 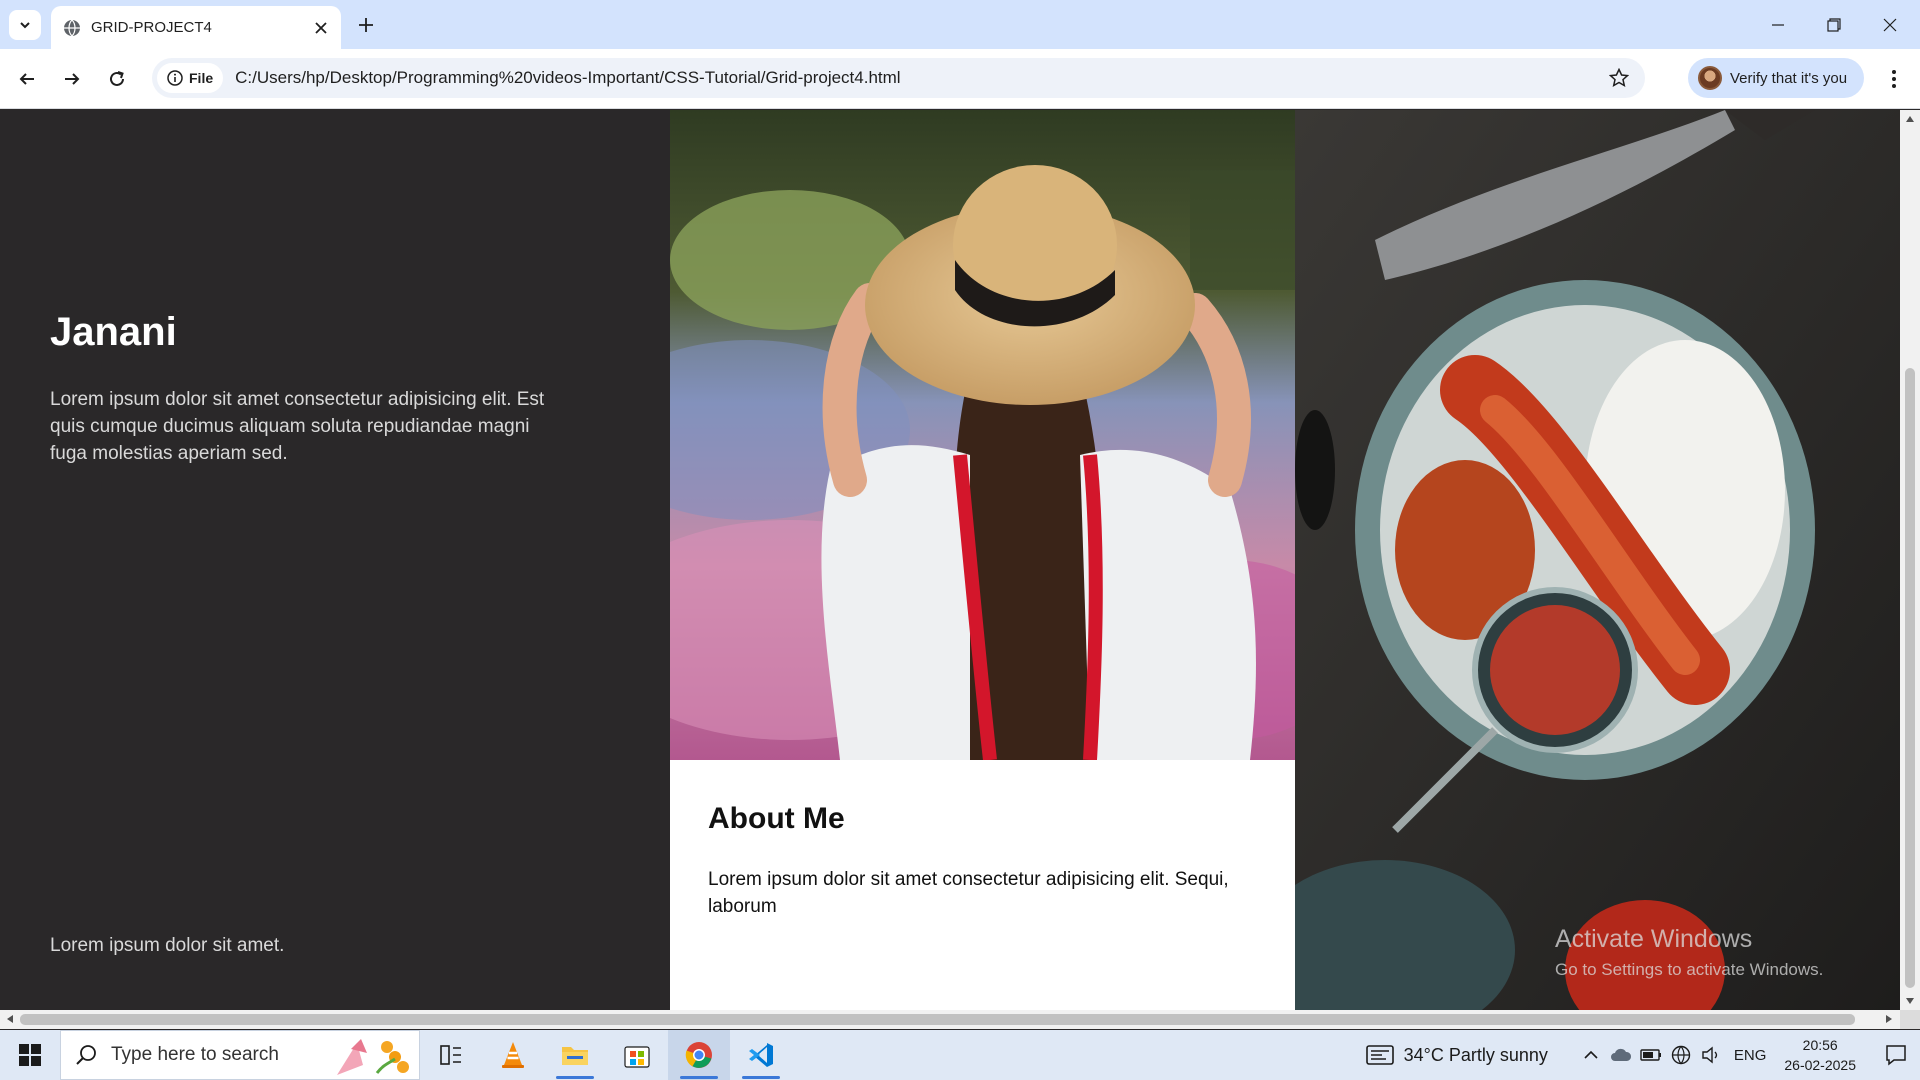 I want to click on site-info-chip: File, so click(x=190, y=78).